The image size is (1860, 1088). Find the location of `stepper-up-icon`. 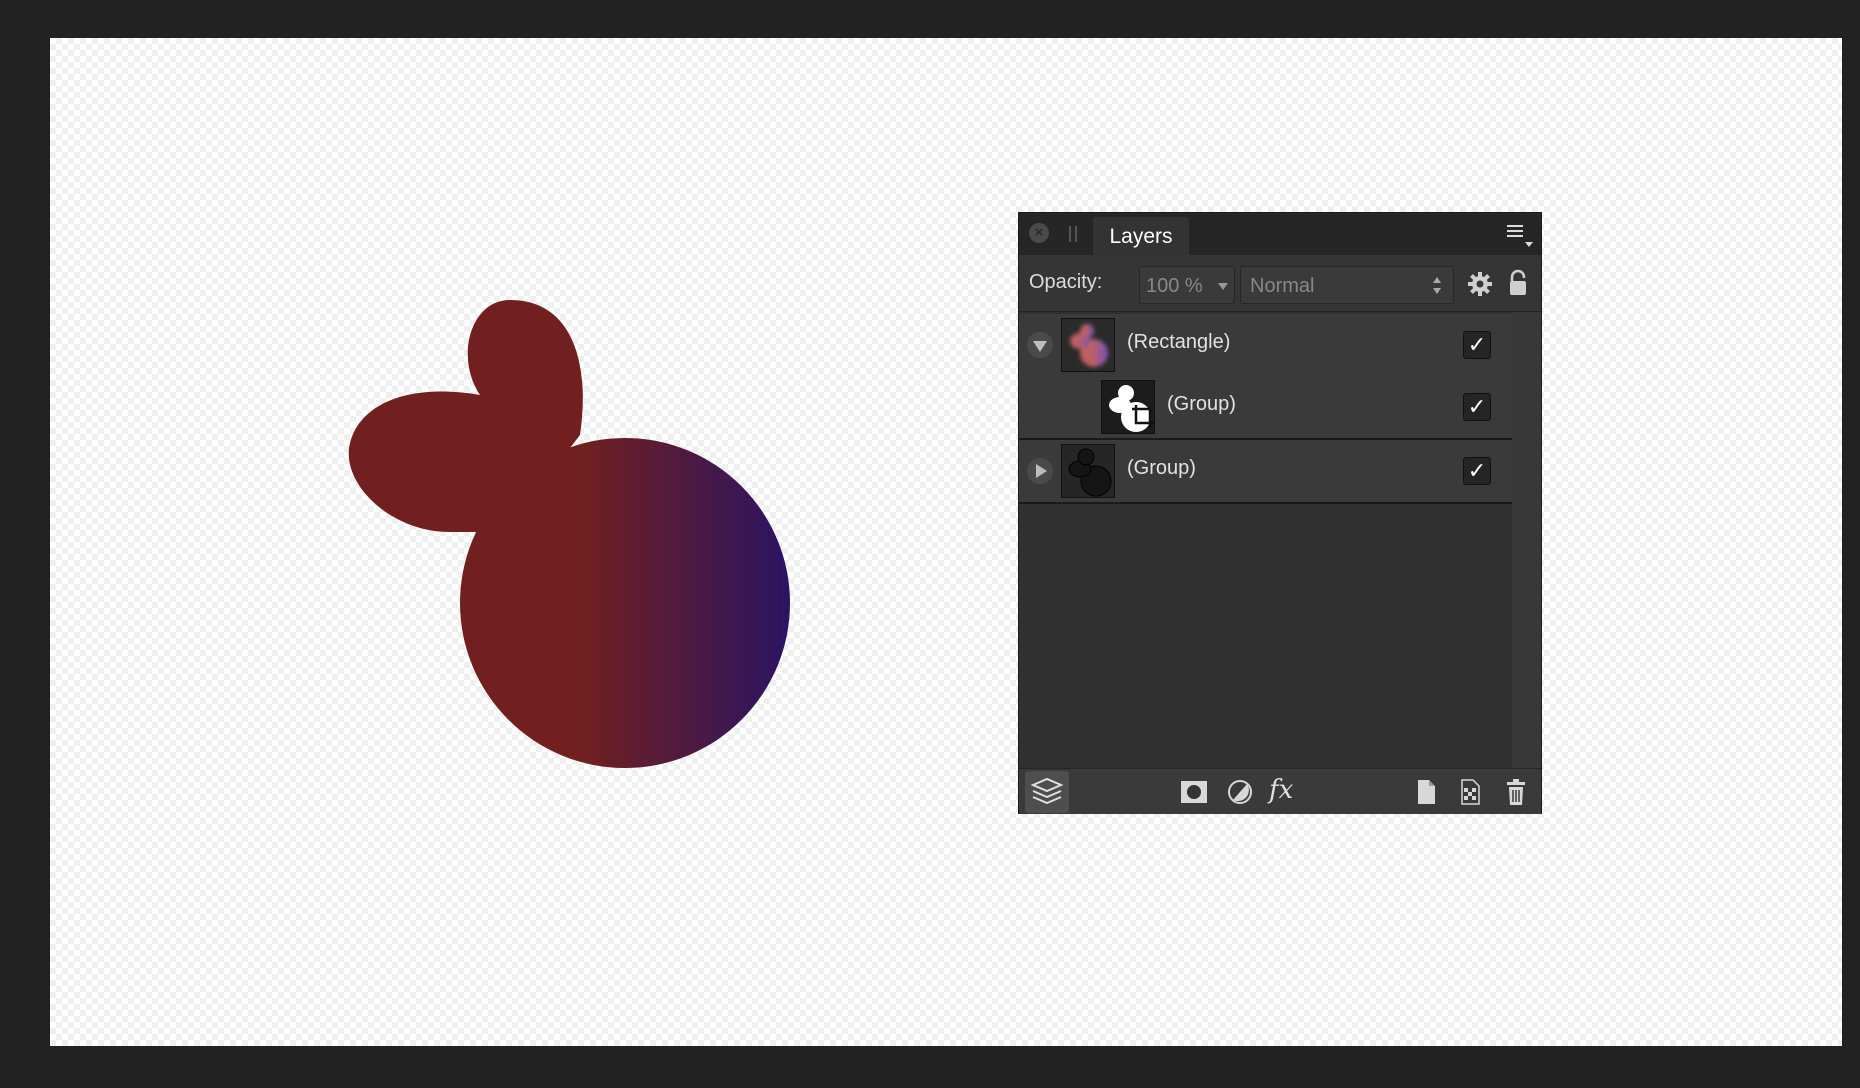

stepper-up-icon is located at coordinates (1437, 280).